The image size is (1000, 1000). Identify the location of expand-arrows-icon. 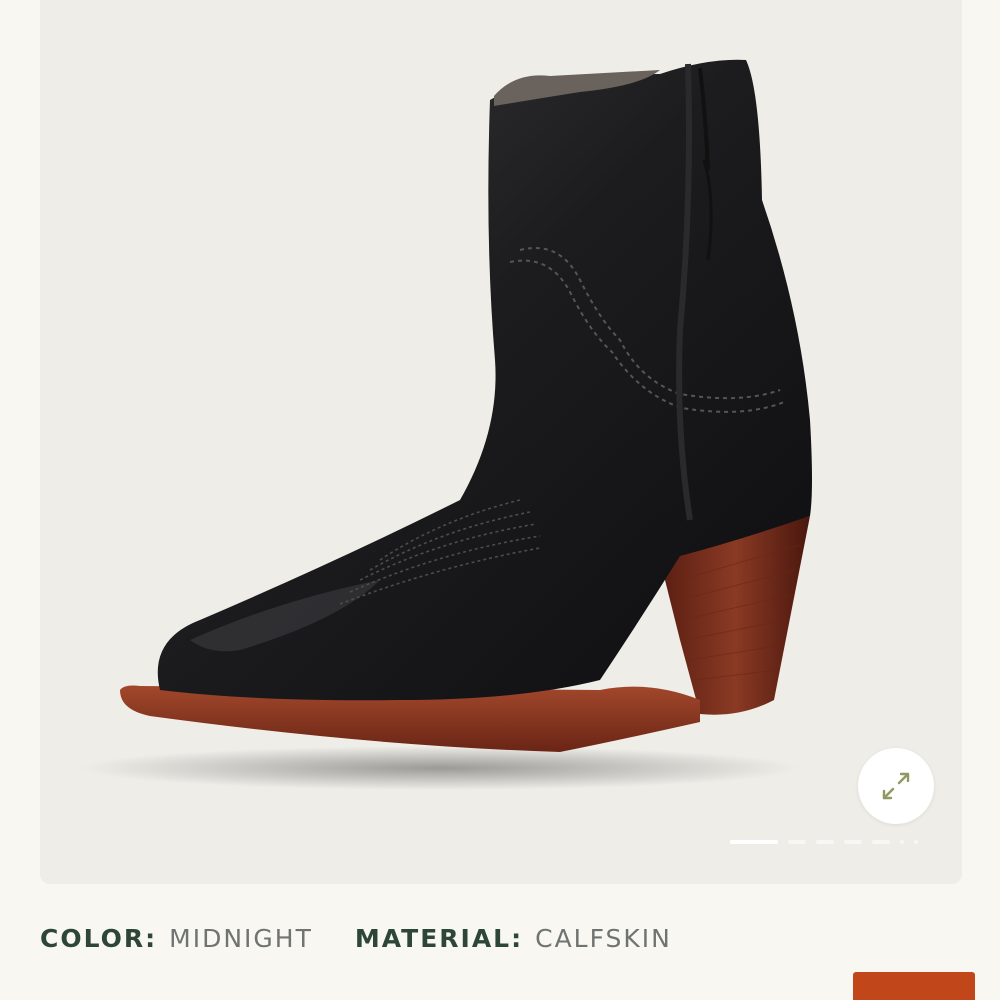
(896, 786).